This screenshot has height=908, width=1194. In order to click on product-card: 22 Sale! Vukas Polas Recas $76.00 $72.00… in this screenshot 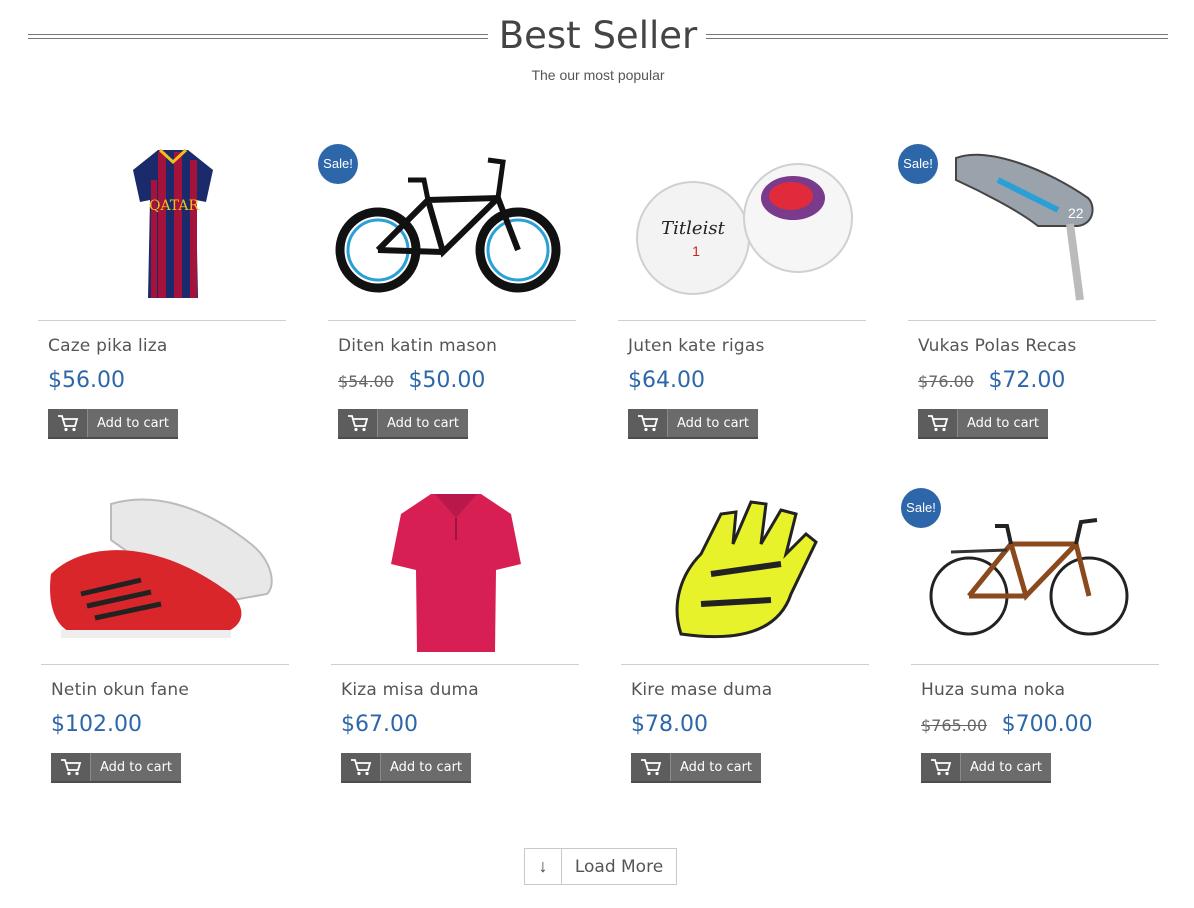, I will do `click(1027, 290)`.